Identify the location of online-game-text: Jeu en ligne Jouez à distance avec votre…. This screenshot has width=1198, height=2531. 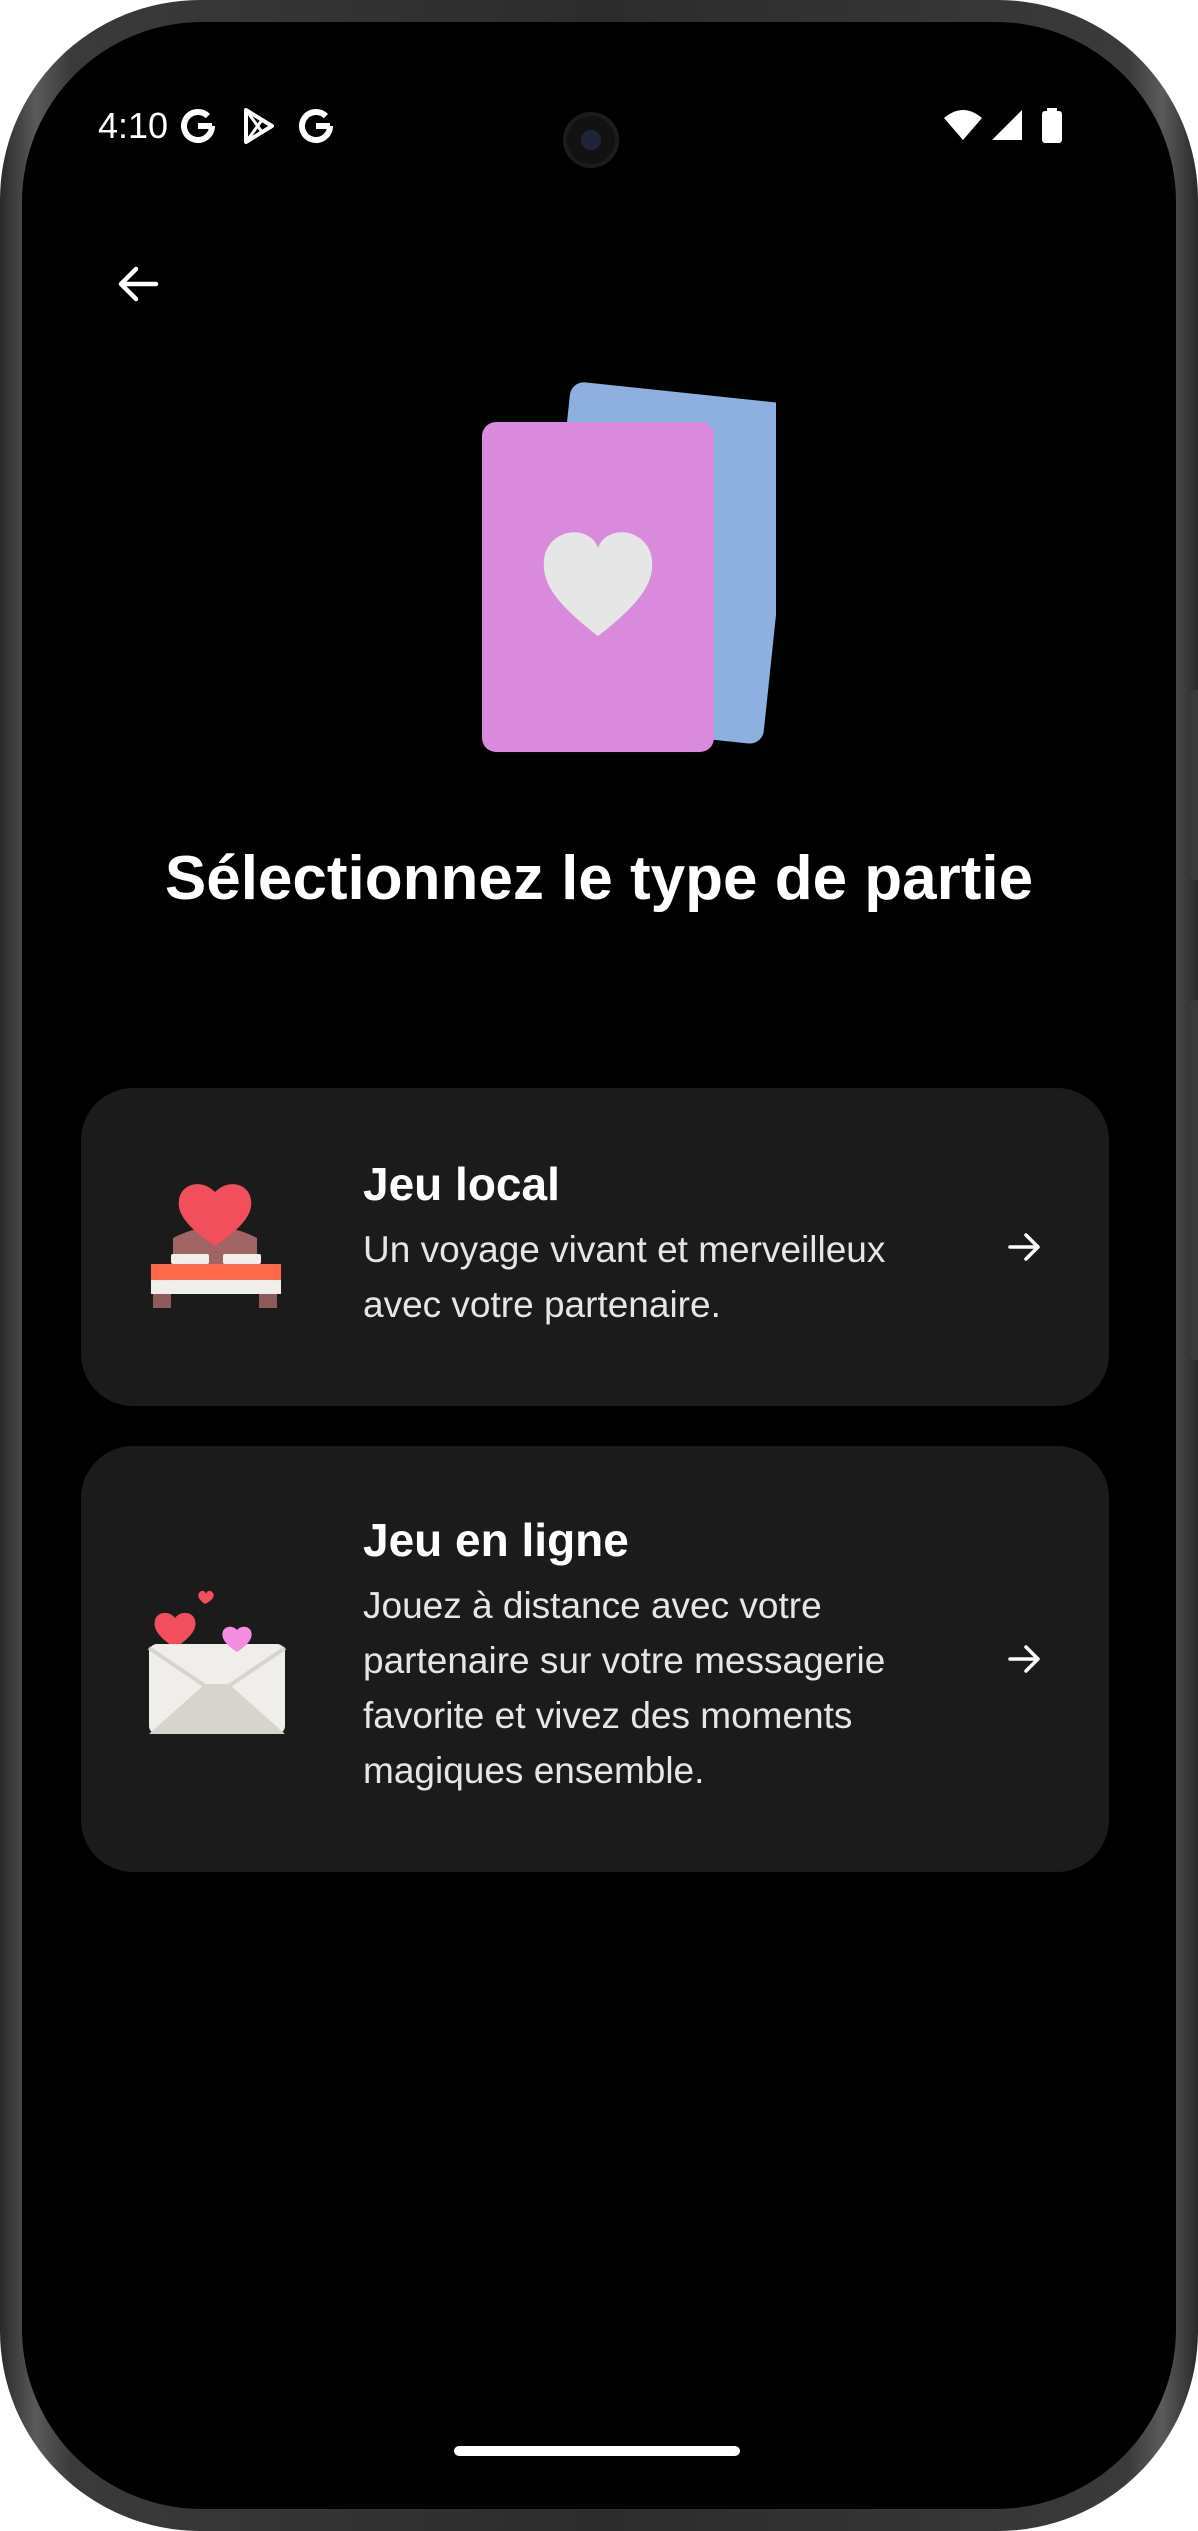
(653, 1655).